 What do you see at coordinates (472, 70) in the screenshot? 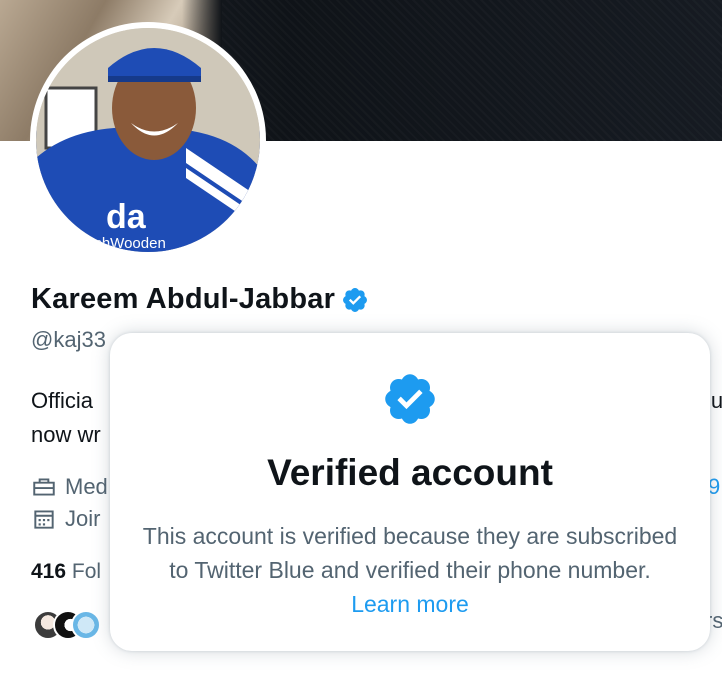
I see `banner-texture` at bounding box center [472, 70].